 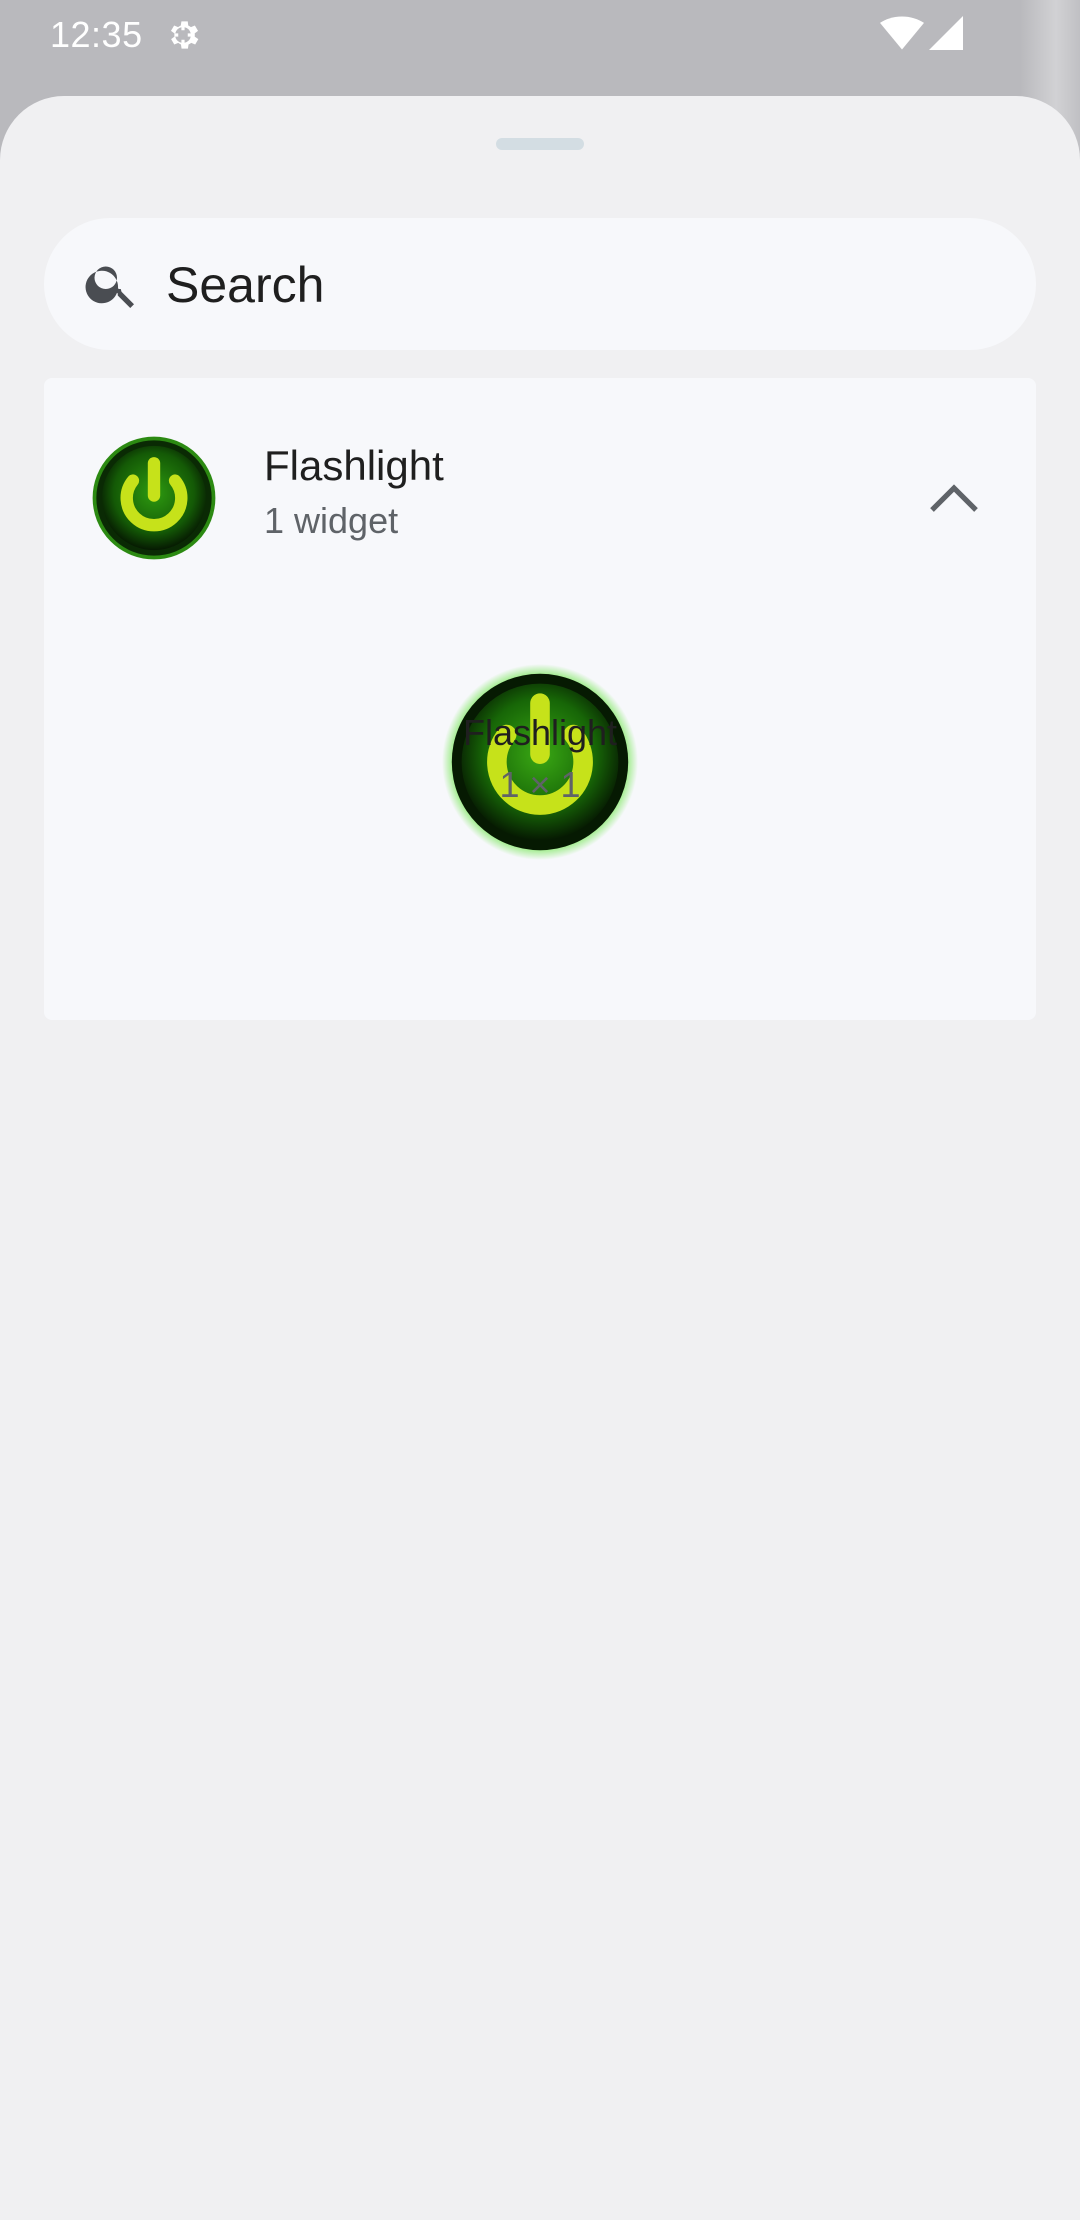 I want to click on gear-icon, so click(x=184, y=35).